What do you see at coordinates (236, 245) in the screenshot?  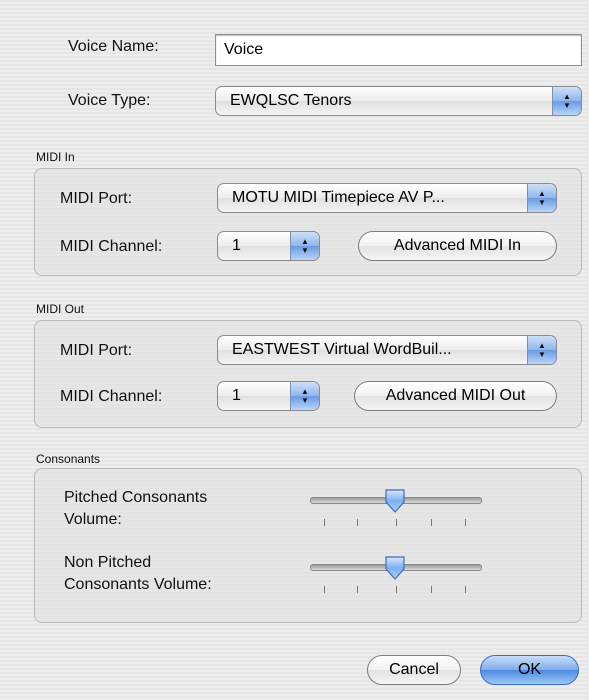 I see `midi-in-channel-value: 1` at bounding box center [236, 245].